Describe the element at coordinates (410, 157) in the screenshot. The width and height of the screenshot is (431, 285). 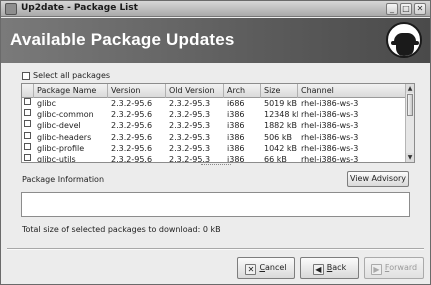
I see `scroll-down-icon: ▼` at that location.